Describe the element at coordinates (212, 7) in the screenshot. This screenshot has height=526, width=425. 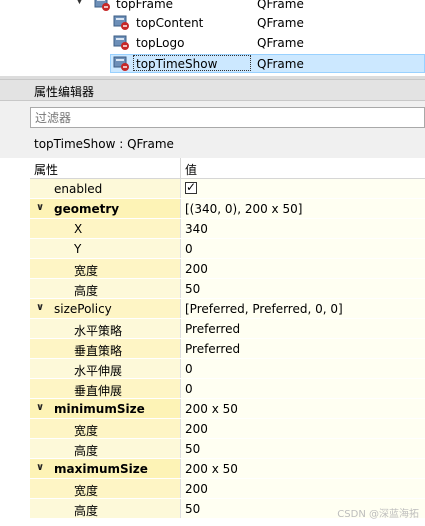
I see `tree-row-topframe: ▼ topFrame QFrame` at that location.